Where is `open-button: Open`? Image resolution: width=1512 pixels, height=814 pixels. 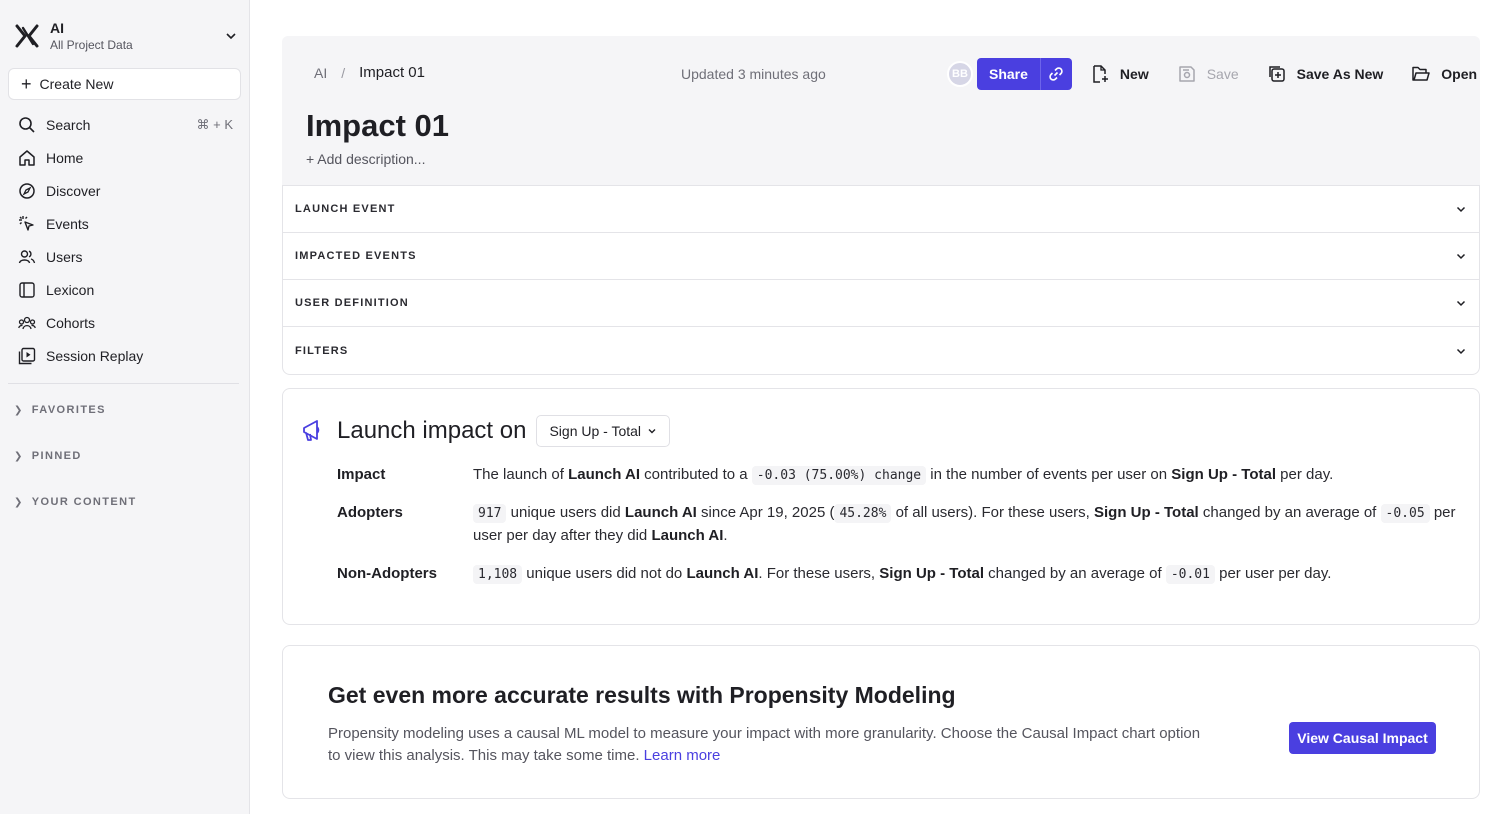
open-button: Open is located at coordinates (1444, 74).